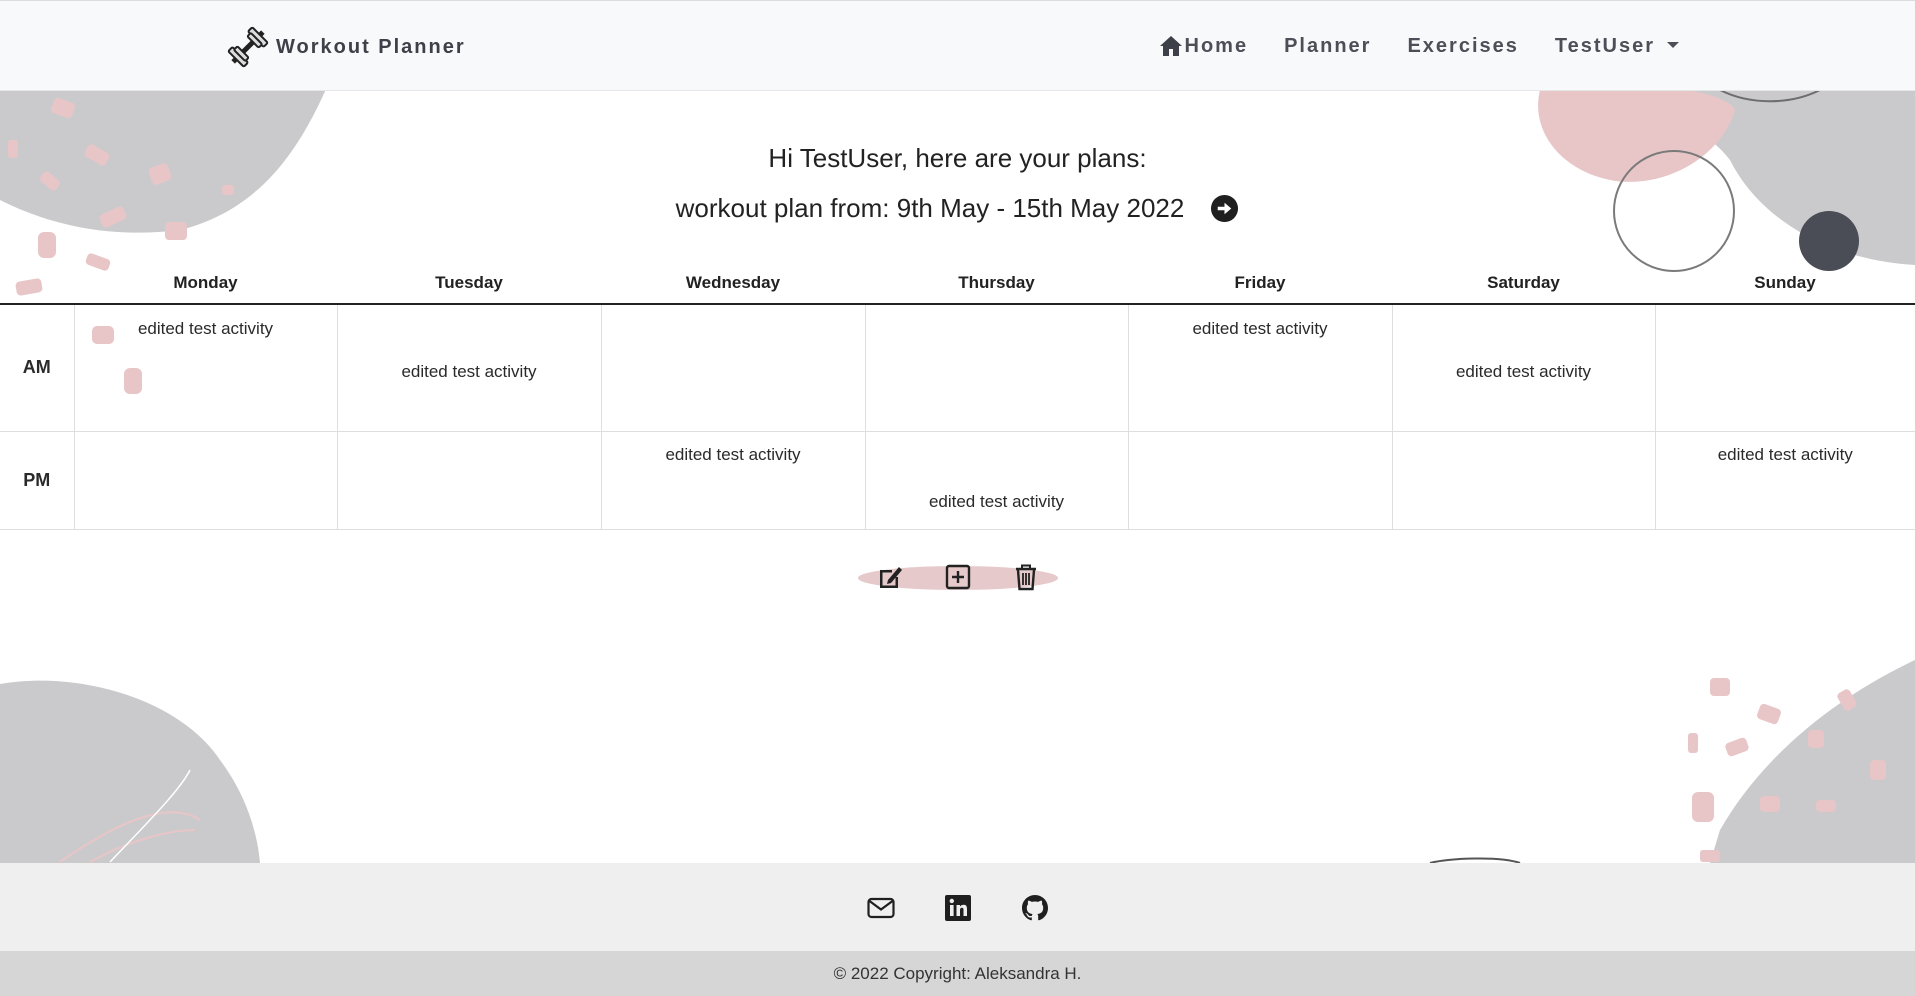 The width and height of the screenshot is (1915, 996). I want to click on day-header: Thursday, so click(996, 283).